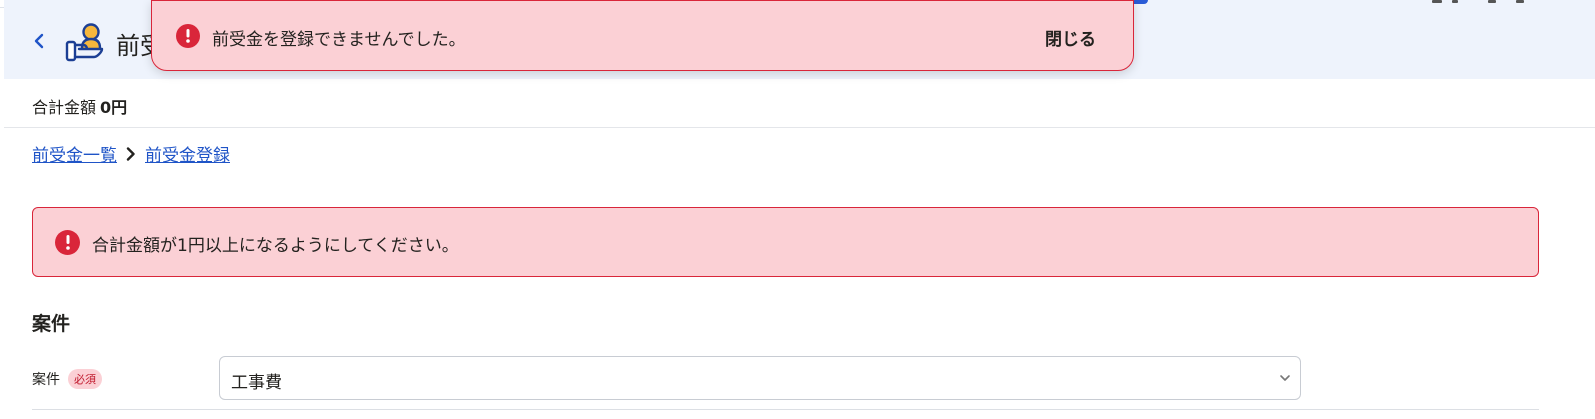 The image size is (1595, 419). I want to click on chevron-right-icon, so click(131, 153).